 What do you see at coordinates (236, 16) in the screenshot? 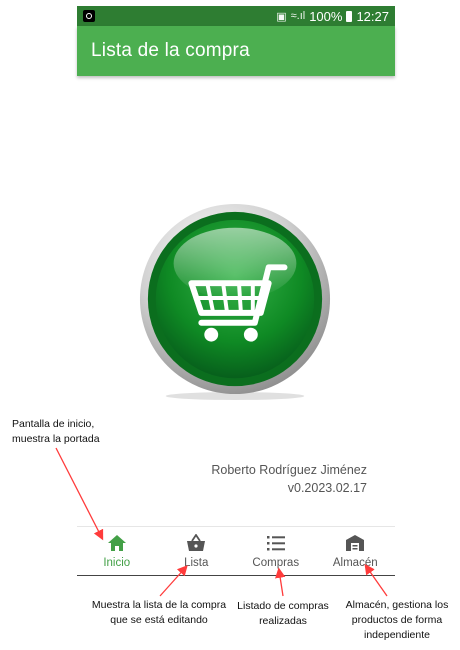
I see `status-bar: ▣ ≈.ıl 100% 12:27` at bounding box center [236, 16].